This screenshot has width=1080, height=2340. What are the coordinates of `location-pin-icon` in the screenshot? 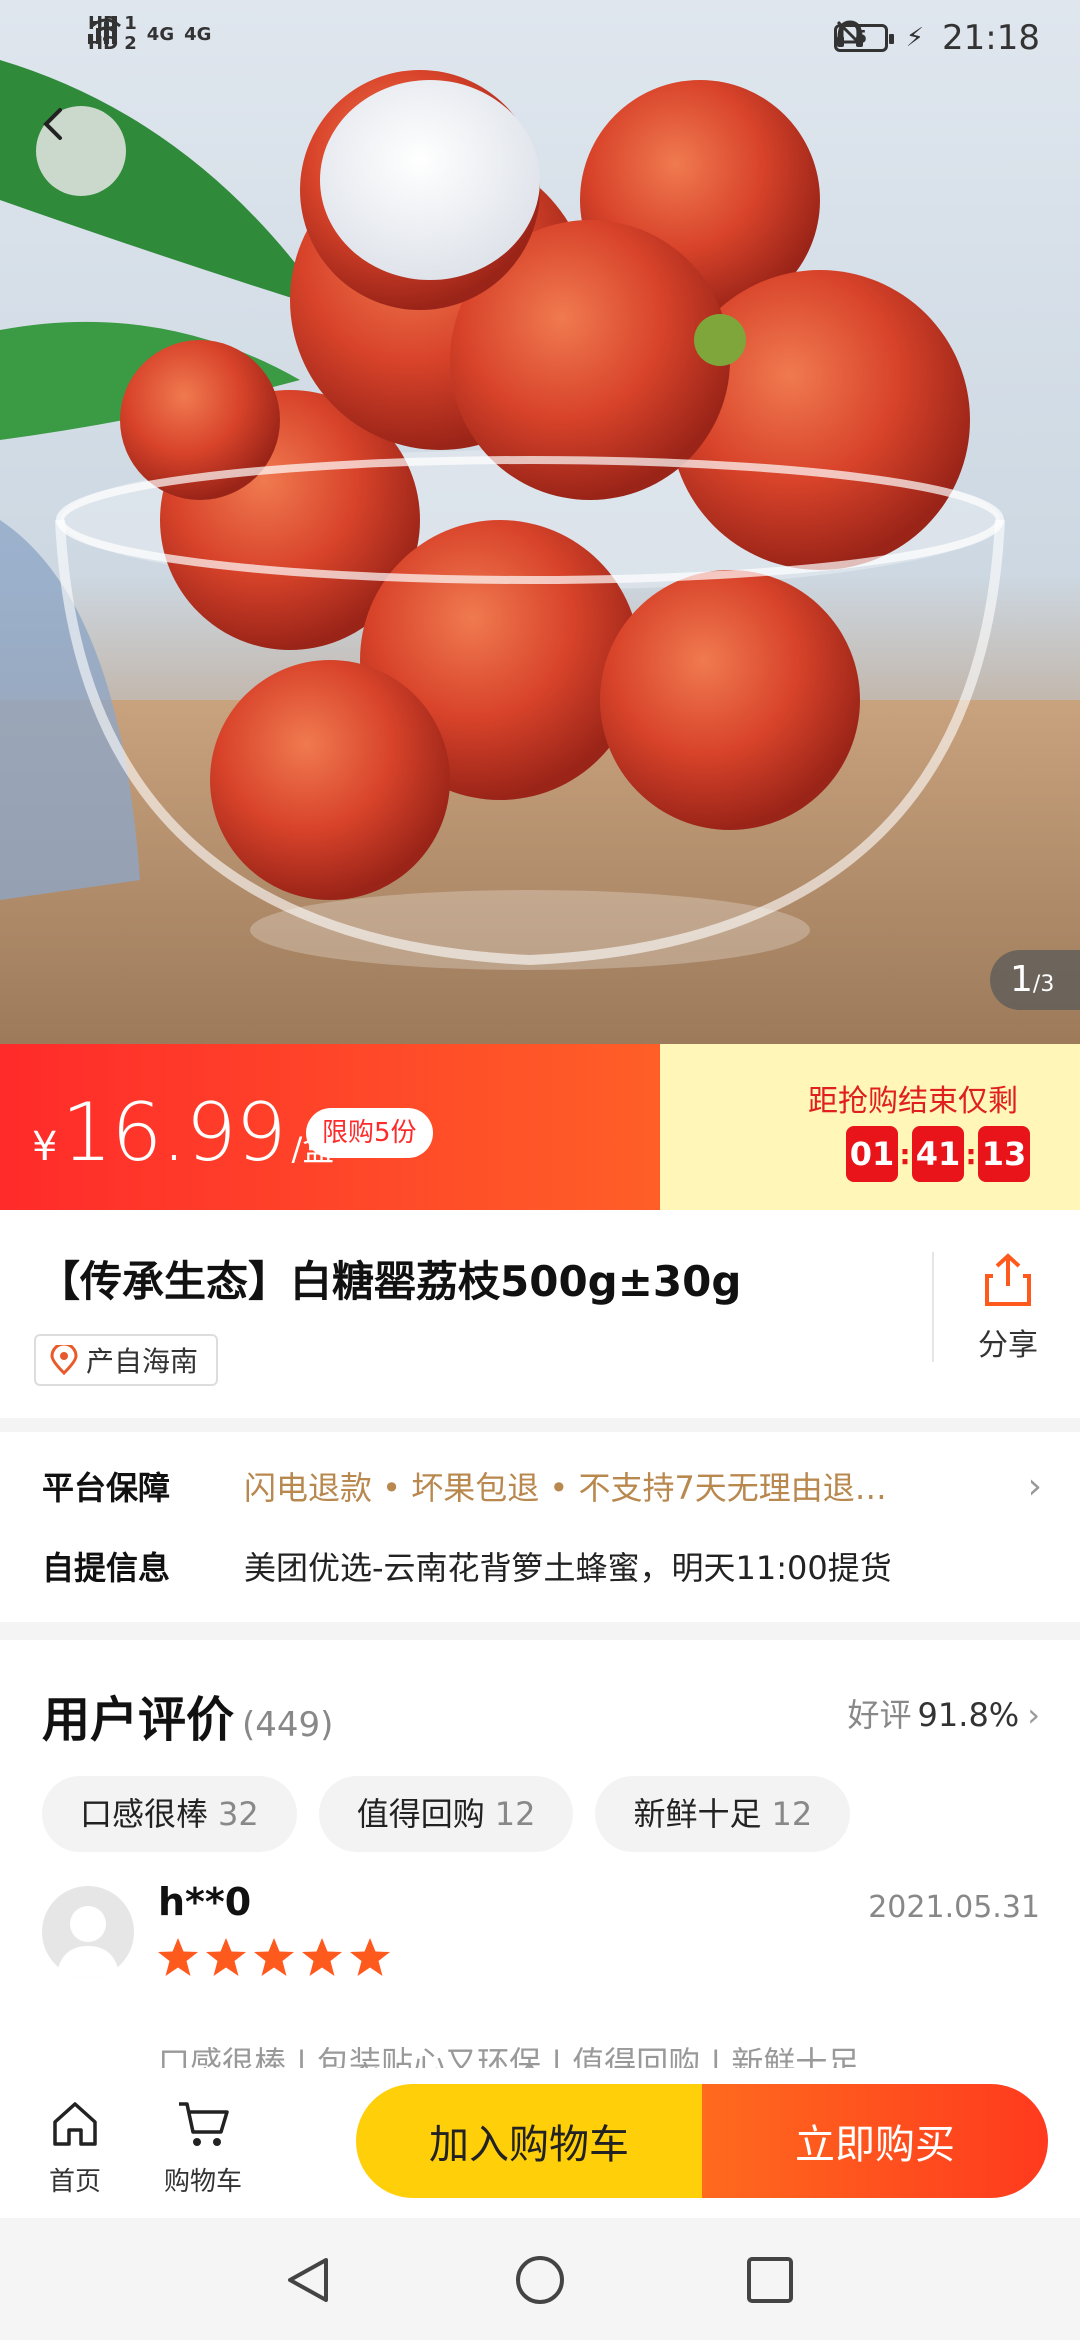 It's located at (64, 1360).